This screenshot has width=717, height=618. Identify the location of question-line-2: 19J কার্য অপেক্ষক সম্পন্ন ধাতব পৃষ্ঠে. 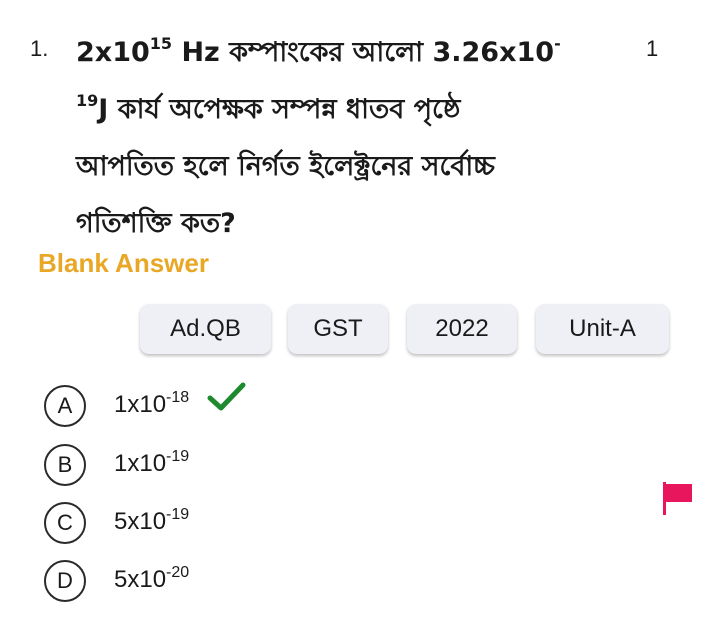
(268, 108).